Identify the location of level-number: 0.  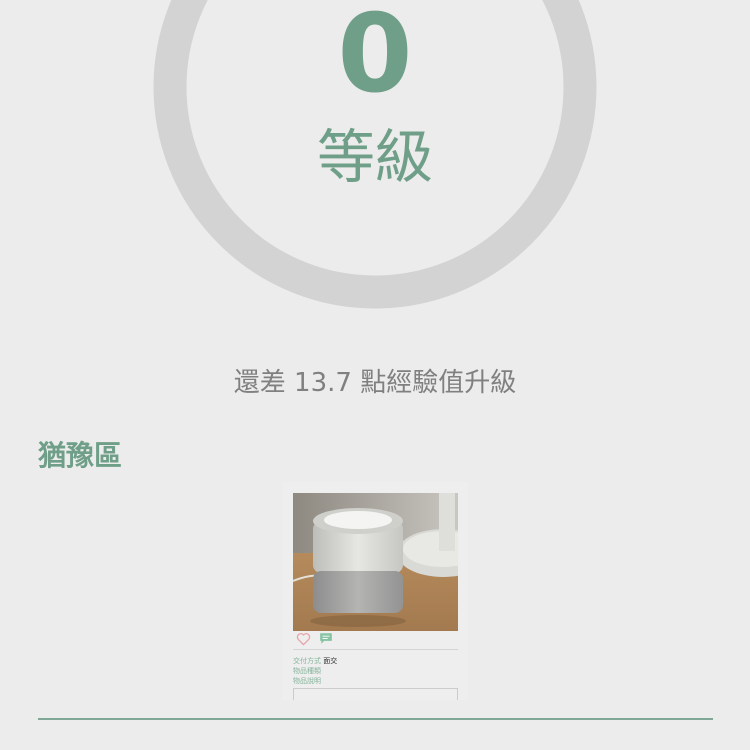
(375, 58).